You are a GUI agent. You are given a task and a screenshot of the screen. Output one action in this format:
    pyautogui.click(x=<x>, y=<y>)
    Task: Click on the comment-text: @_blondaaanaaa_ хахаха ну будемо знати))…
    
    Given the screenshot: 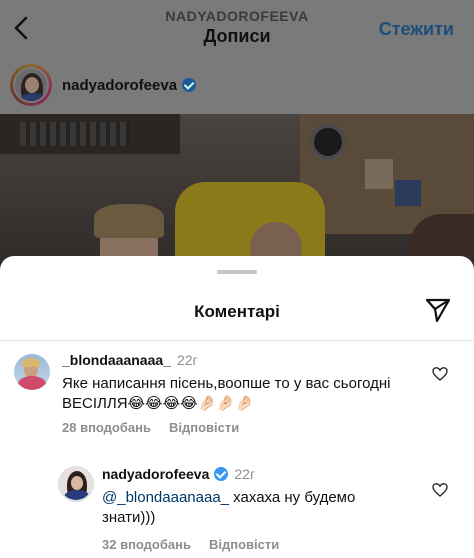 What is the action you would take?
    pyautogui.click(x=252, y=508)
    